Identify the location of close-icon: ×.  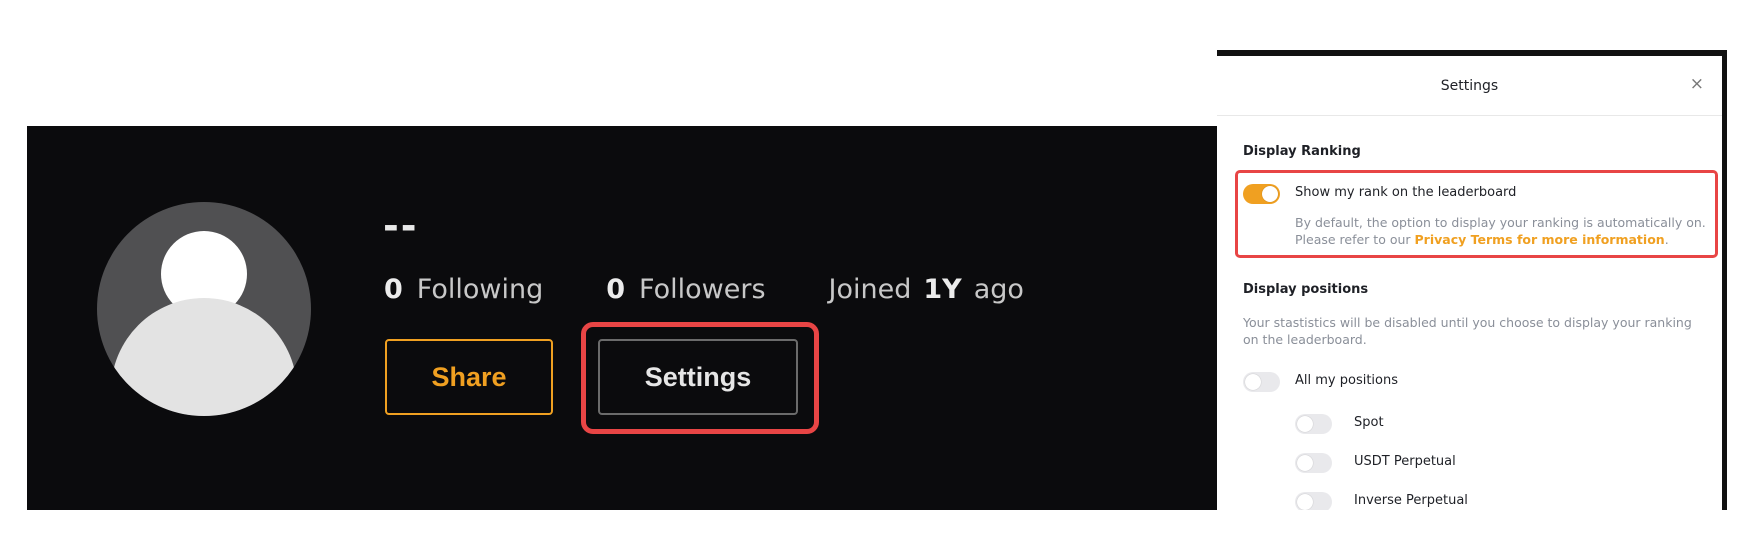
(1697, 84).